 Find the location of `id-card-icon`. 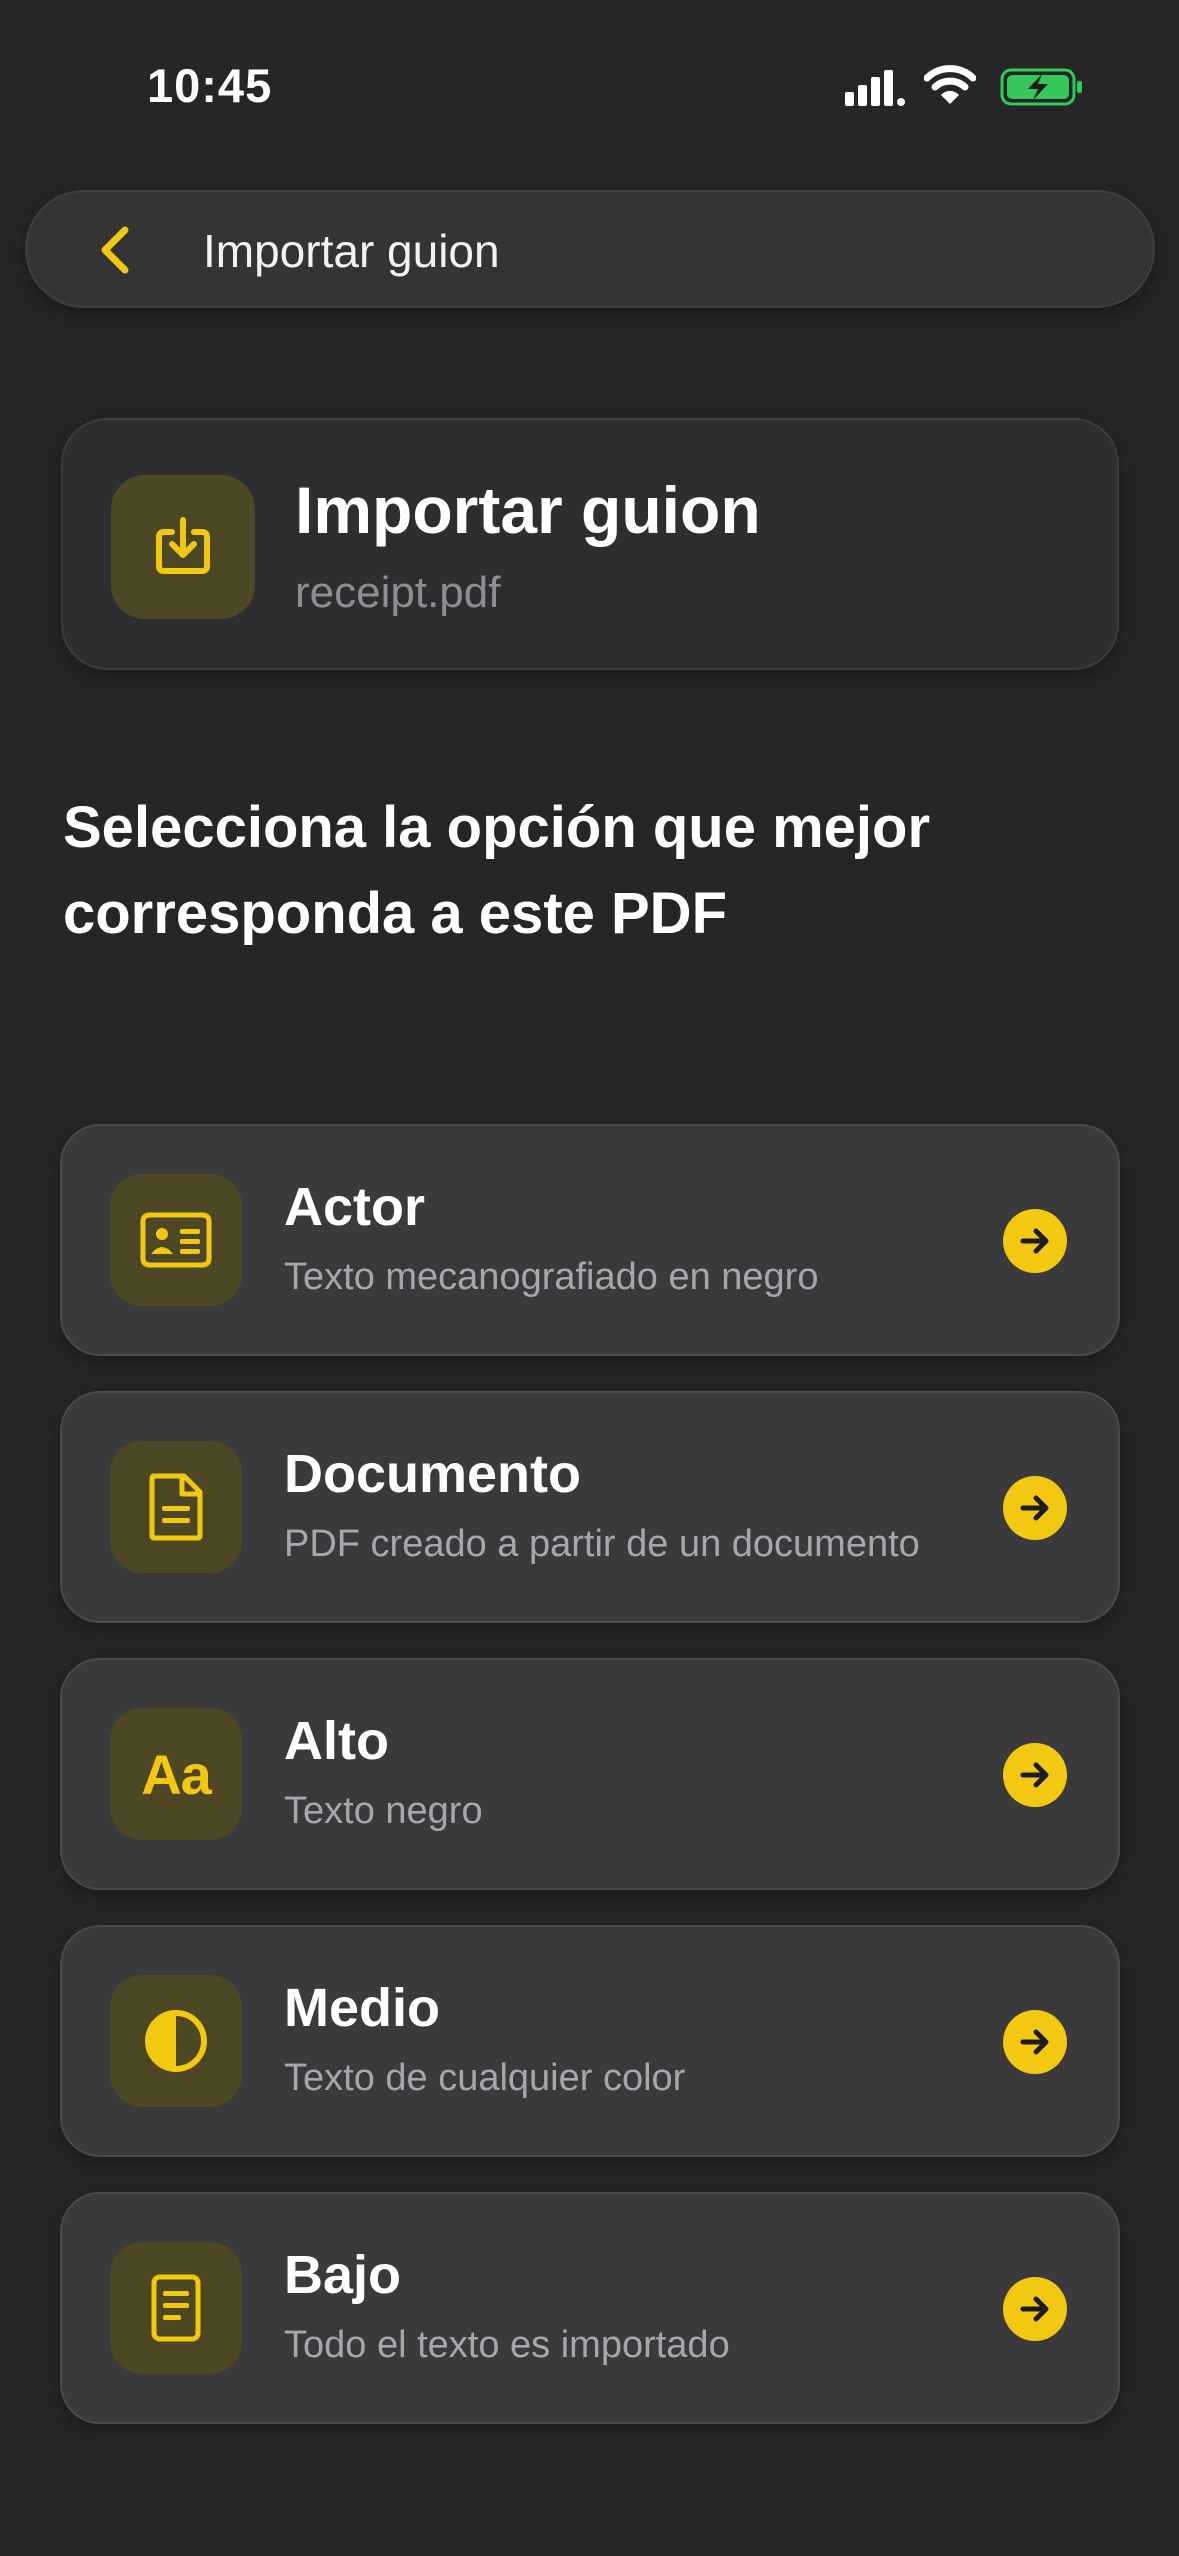

id-card-icon is located at coordinates (176, 1240).